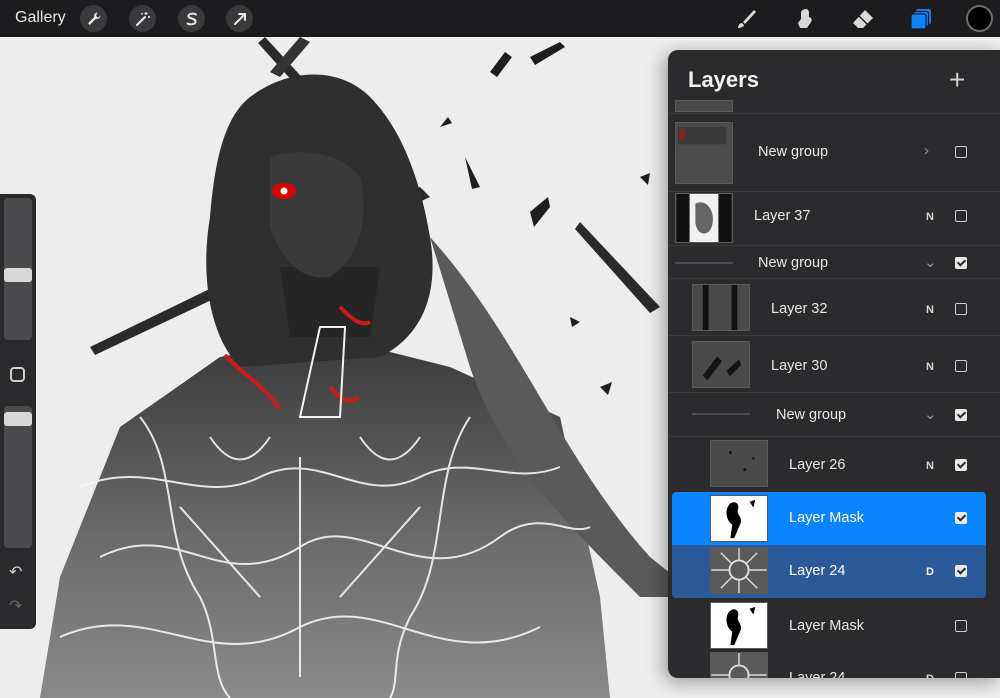 The height and width of the screenshot is (698, 1000). What do you see at coordinates (93, 18) in the screenshot?
I see `wrench-icon` at bounding box center [93, 18].